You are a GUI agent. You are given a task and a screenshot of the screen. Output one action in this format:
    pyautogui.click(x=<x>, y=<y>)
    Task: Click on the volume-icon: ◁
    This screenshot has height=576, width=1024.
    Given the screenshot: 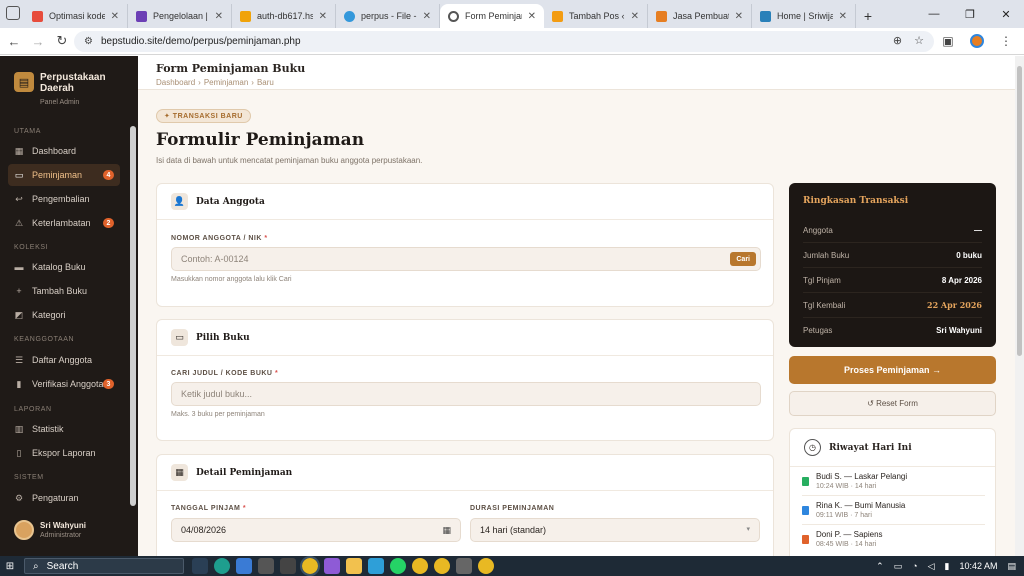 What is the action you would take?
    pyautogui.click(x=931, y=566)
    